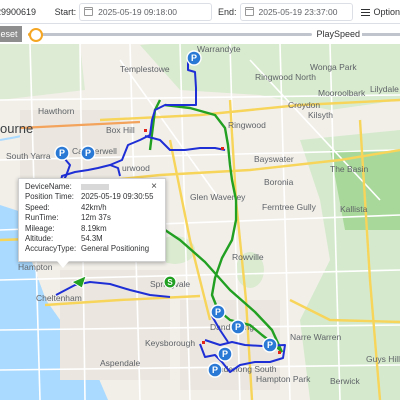 The image size is (400, 400). I want to click on svg-text: Guys Hill, so click(383, 359).